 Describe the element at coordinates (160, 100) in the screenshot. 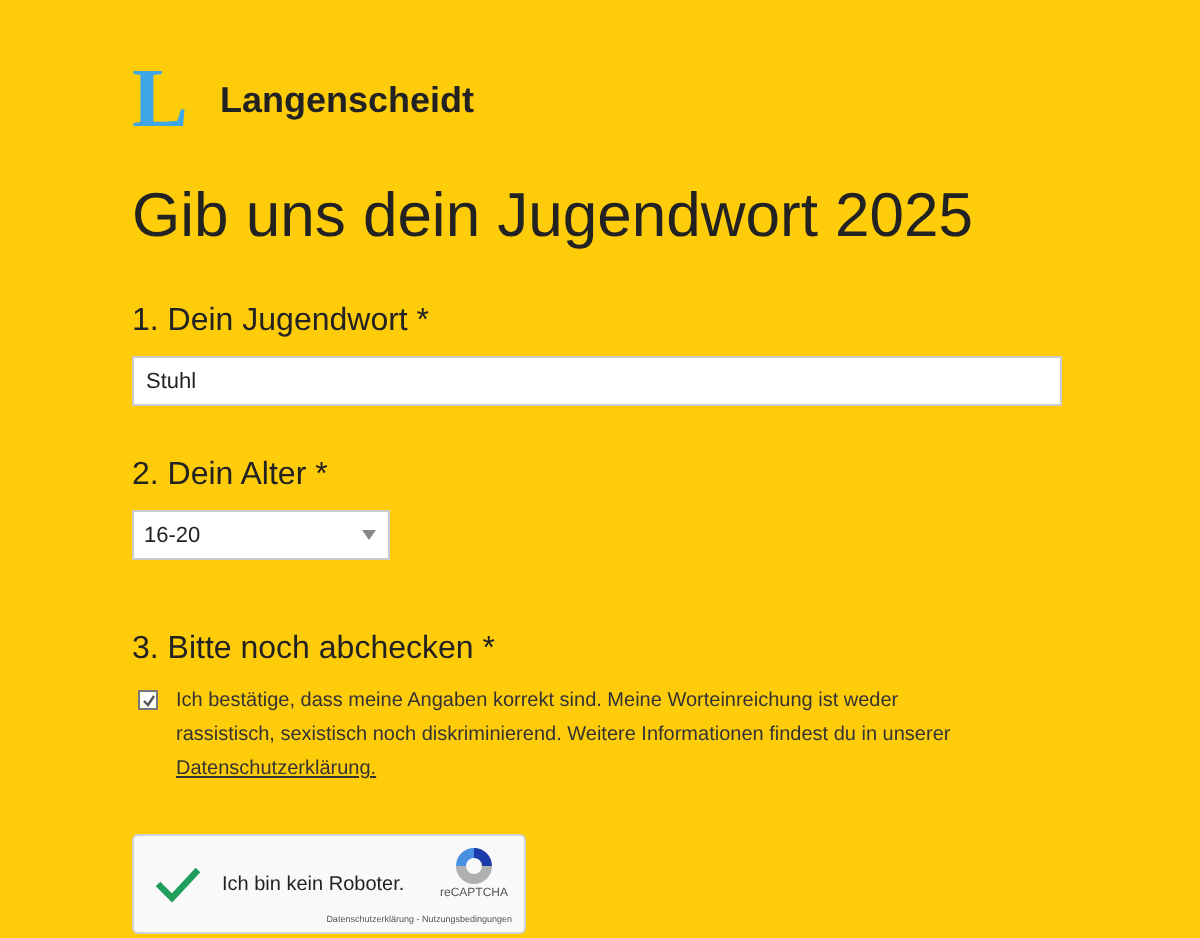

I see `logo-letter: L` at that location.